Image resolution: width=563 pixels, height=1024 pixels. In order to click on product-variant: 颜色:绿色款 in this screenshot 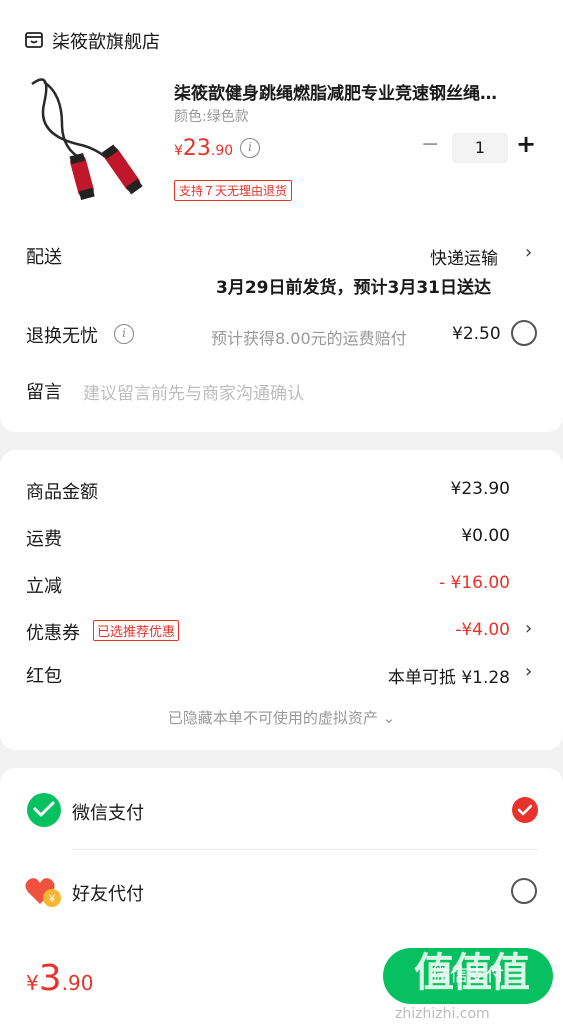, I will do `click(211, 116)`.